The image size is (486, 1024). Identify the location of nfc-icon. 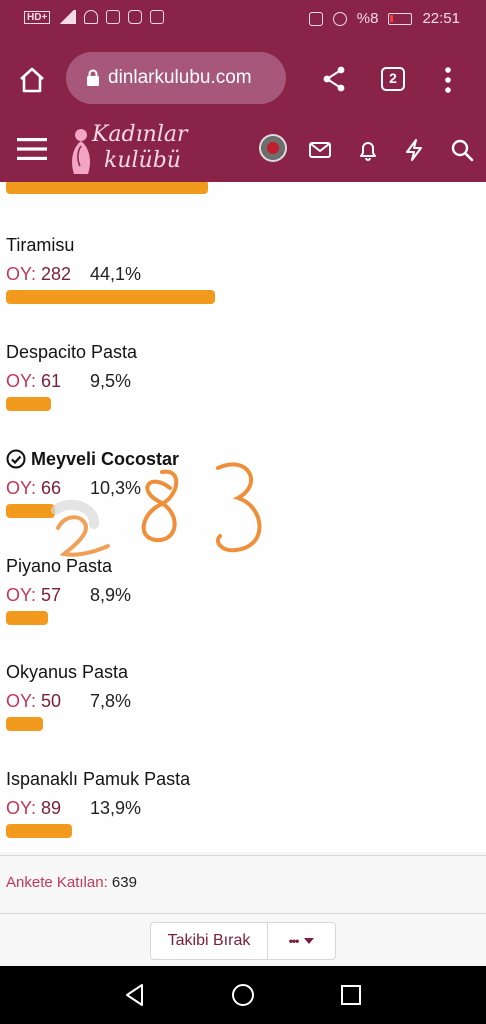
(315, 18).